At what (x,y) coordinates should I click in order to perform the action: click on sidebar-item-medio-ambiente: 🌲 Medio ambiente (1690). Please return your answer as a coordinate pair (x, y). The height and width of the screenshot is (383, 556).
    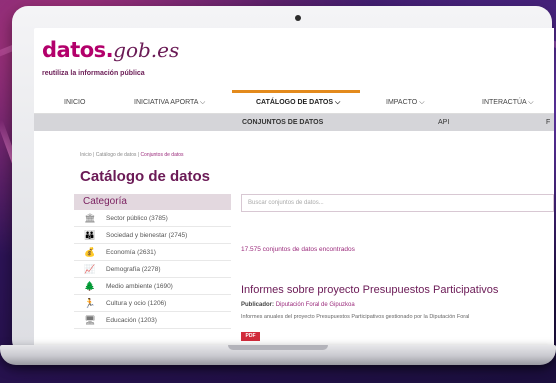
    Looking at the image, I should click on (152, 286).